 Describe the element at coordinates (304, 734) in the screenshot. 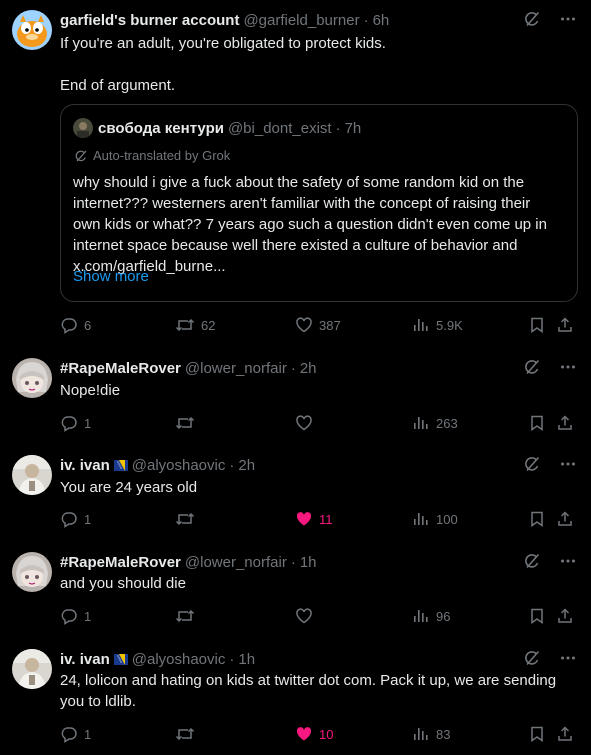

I see `heart-filled-icon` at that location.